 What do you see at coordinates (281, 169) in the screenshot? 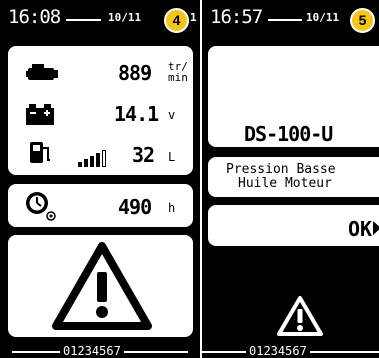
I see `alarm-message-line-1: Pression Basse` at bounding box center [281, 169].